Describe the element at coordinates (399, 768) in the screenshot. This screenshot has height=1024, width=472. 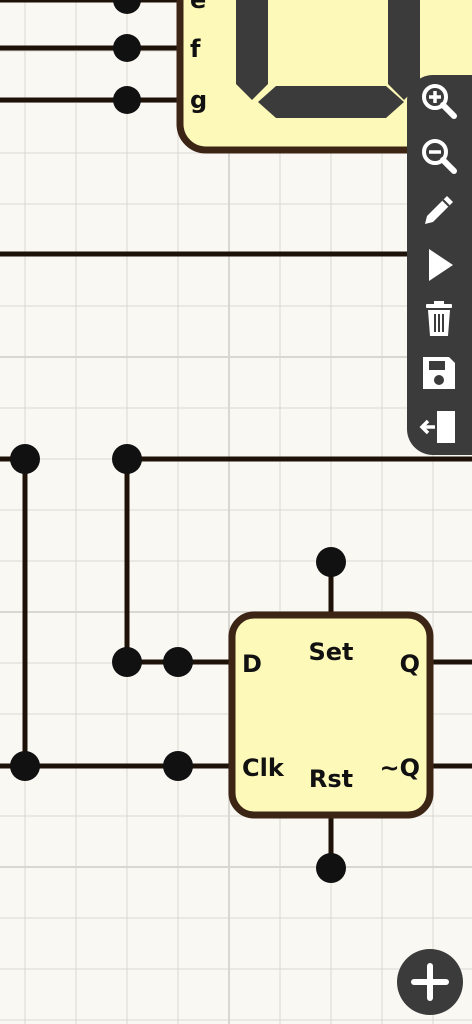
I see `flipflop-pin-nq: ~Q` at that location.